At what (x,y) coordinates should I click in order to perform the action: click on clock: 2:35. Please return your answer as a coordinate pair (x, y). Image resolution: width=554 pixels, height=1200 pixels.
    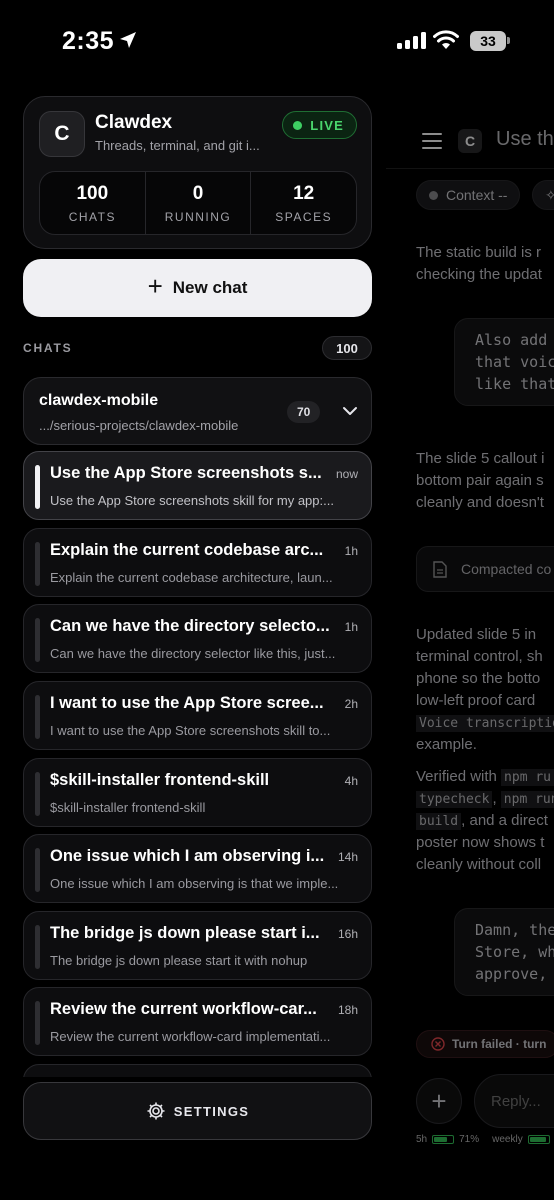
    Looking at the image, I should click on (88, 41).